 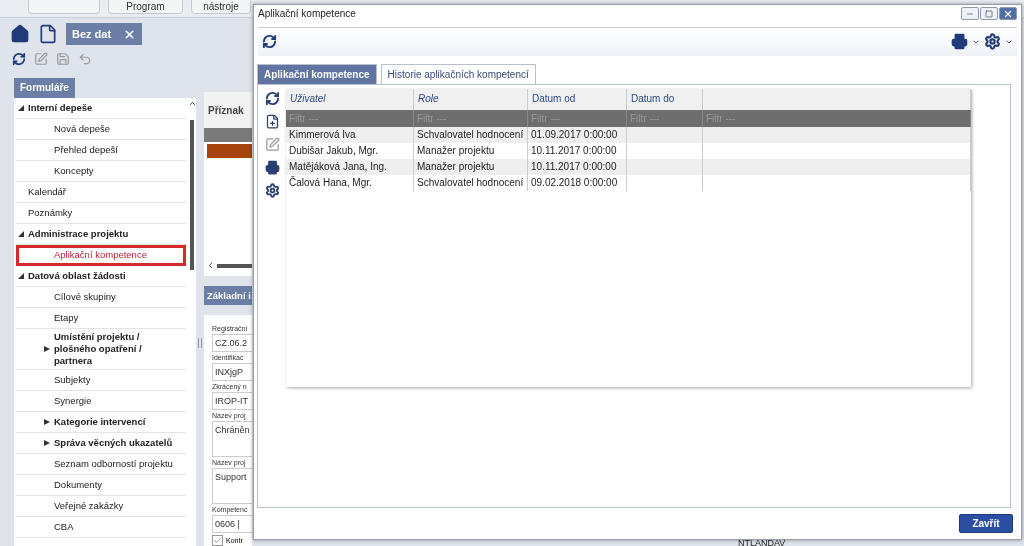 I want to click on table-cell: Čalová Hana, Mgr., so click(x=350, y=183).